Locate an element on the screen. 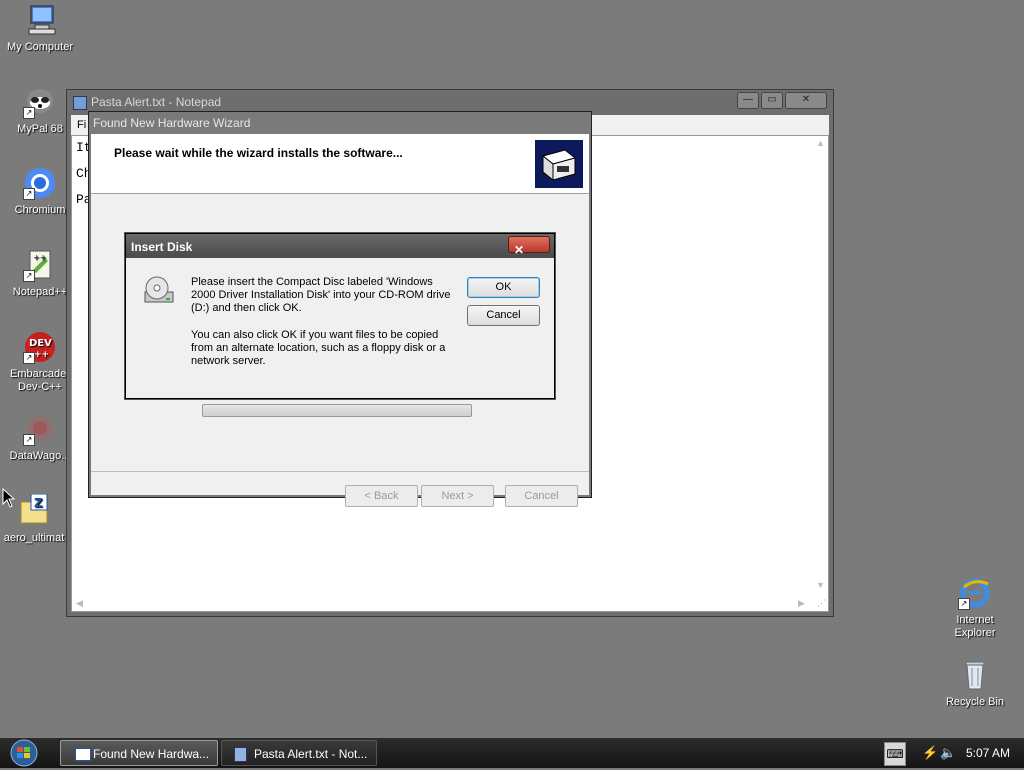 The height and width of the screenshot is (770, 1024). zip-folder-icon: Z is located at coordinates (34, 510).